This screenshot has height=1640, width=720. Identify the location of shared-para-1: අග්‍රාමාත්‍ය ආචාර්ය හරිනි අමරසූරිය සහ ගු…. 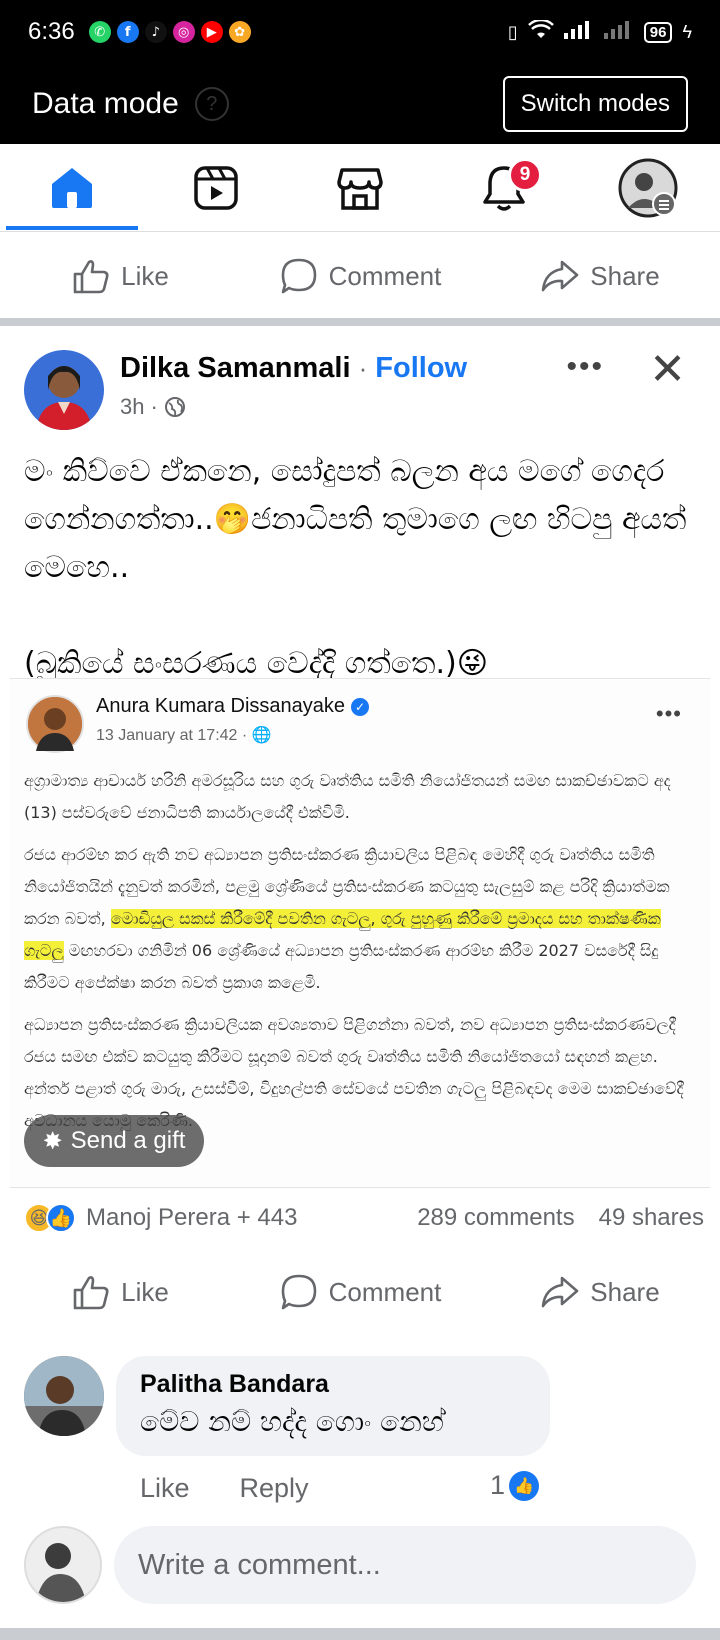
(347, 796).